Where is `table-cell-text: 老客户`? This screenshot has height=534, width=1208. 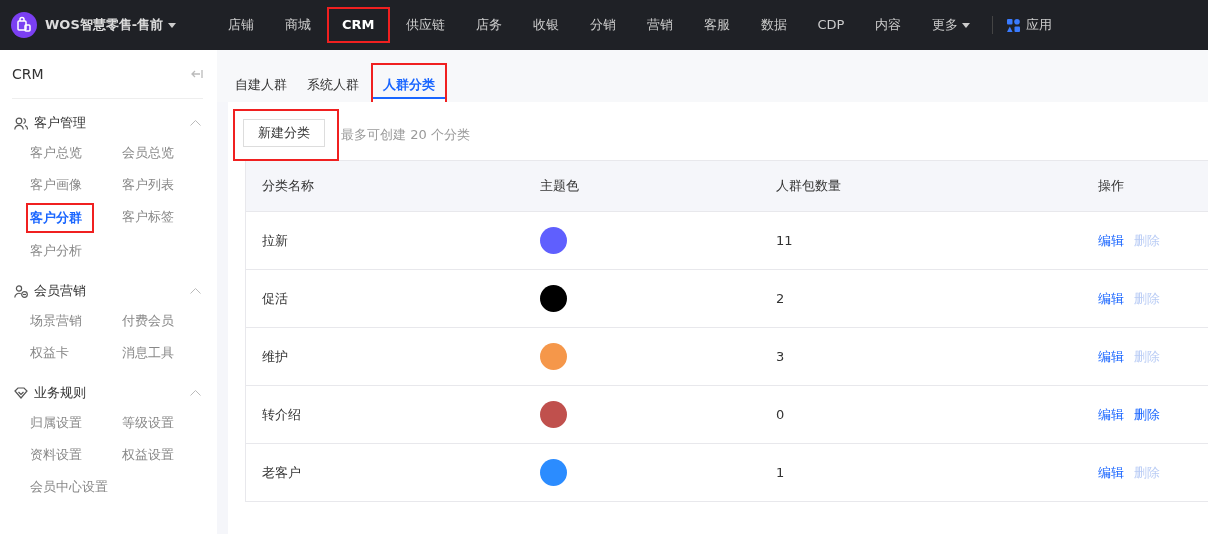
table-cell-text: 老客户 is located at coordinates (281, 472).